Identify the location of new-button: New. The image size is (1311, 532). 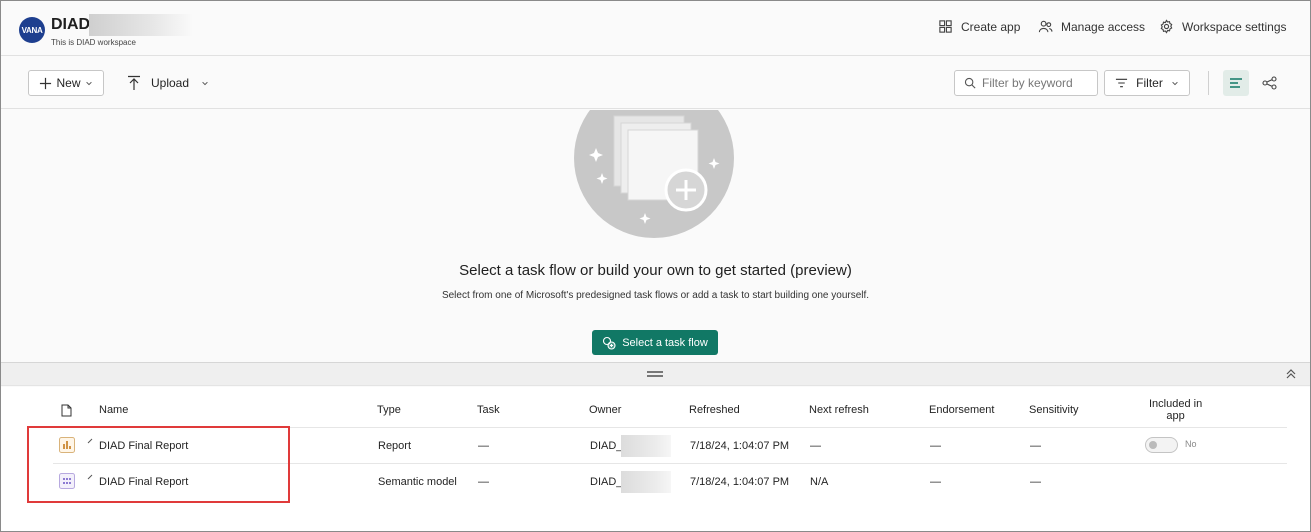
(66, 83).